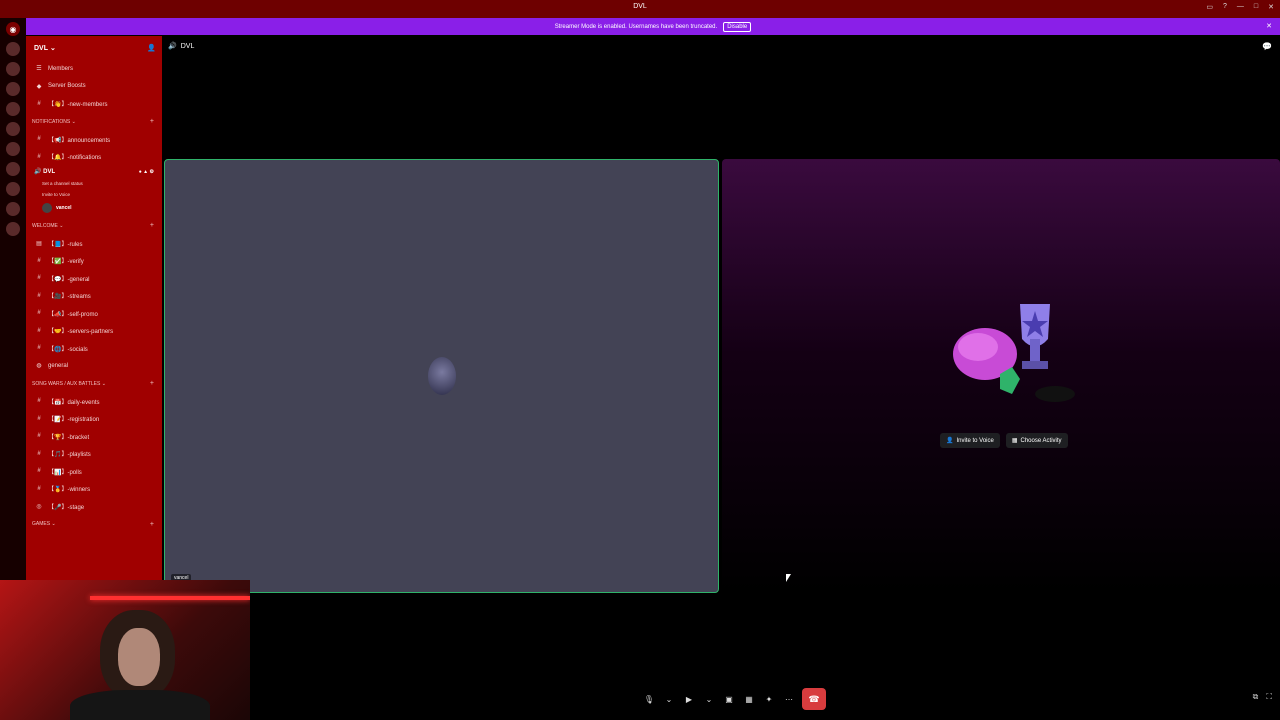 The image size is (1280, 720). Describe the element at coordinates (94, 183) in the screenshot. I see `channel-status: Set a channel status` at that location.